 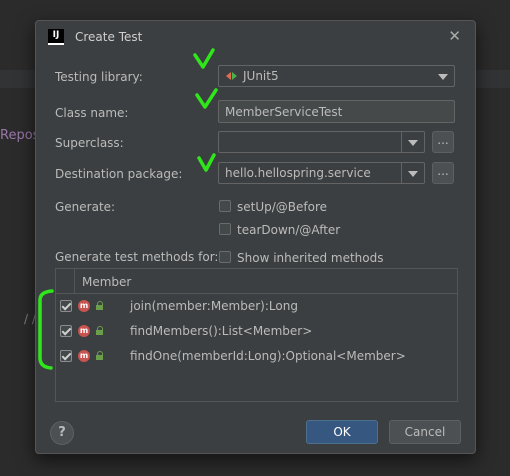 What do you see at coordinates (89, 143) in the screenshot?
I see `superclass-label: Superclass:` at bounding box center [89, 143].